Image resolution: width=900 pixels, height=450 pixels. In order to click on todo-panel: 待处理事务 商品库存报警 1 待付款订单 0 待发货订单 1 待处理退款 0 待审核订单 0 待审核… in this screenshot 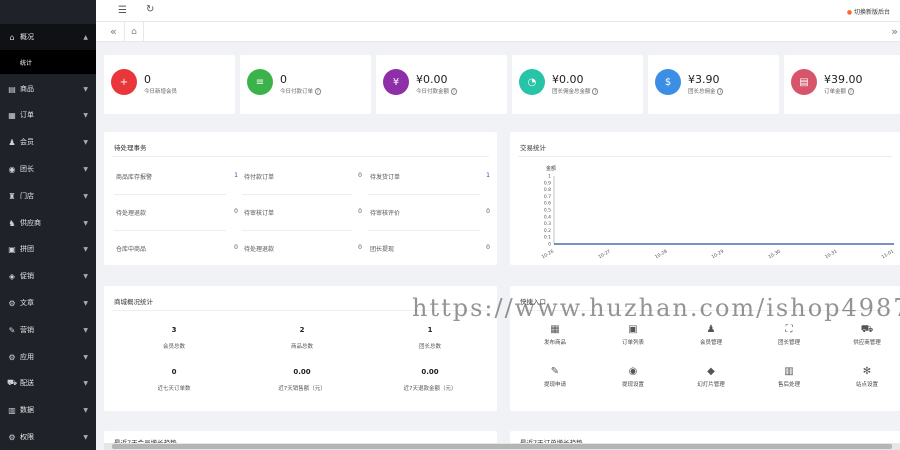, I will do `click(300, 198)`.